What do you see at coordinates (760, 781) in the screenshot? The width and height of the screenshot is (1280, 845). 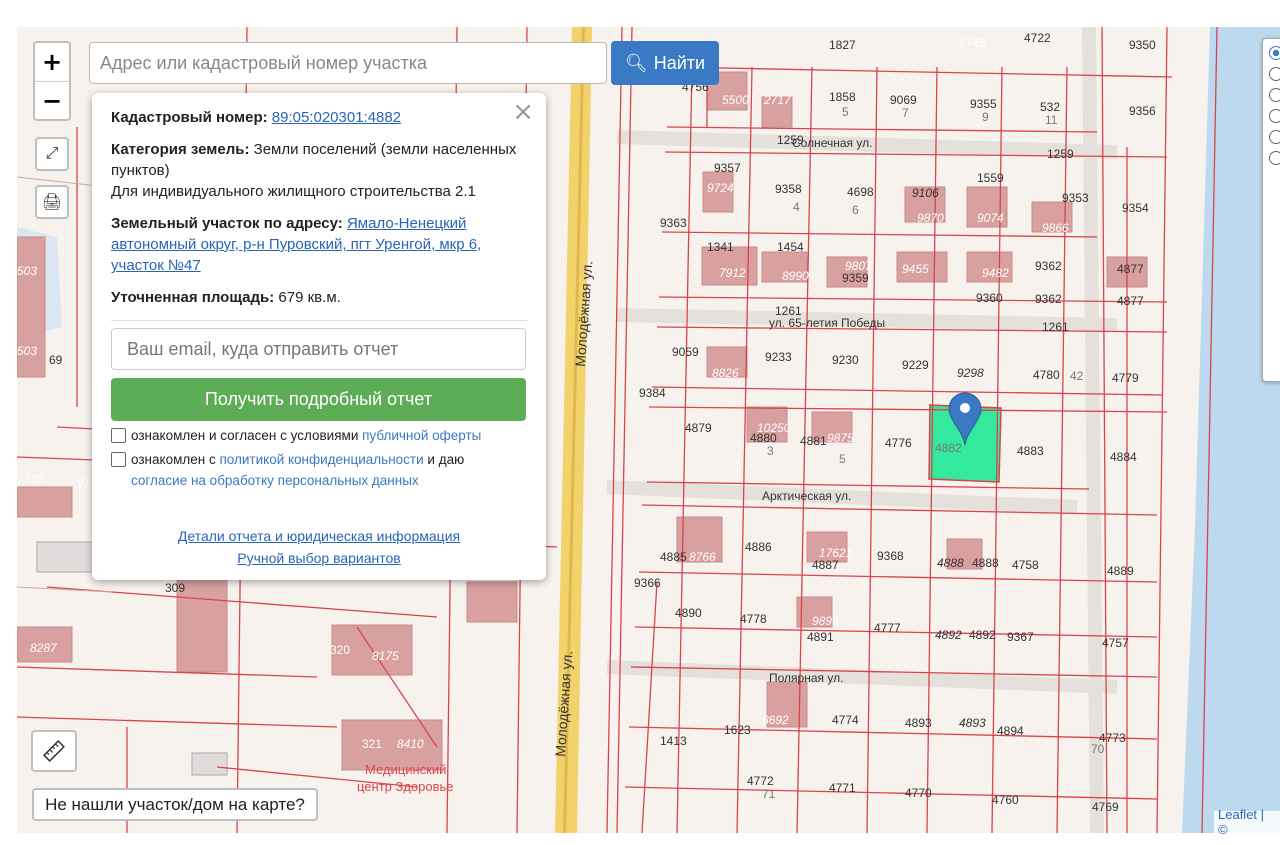 I see `svg-text: 4772` at bounding box center [760, 781].